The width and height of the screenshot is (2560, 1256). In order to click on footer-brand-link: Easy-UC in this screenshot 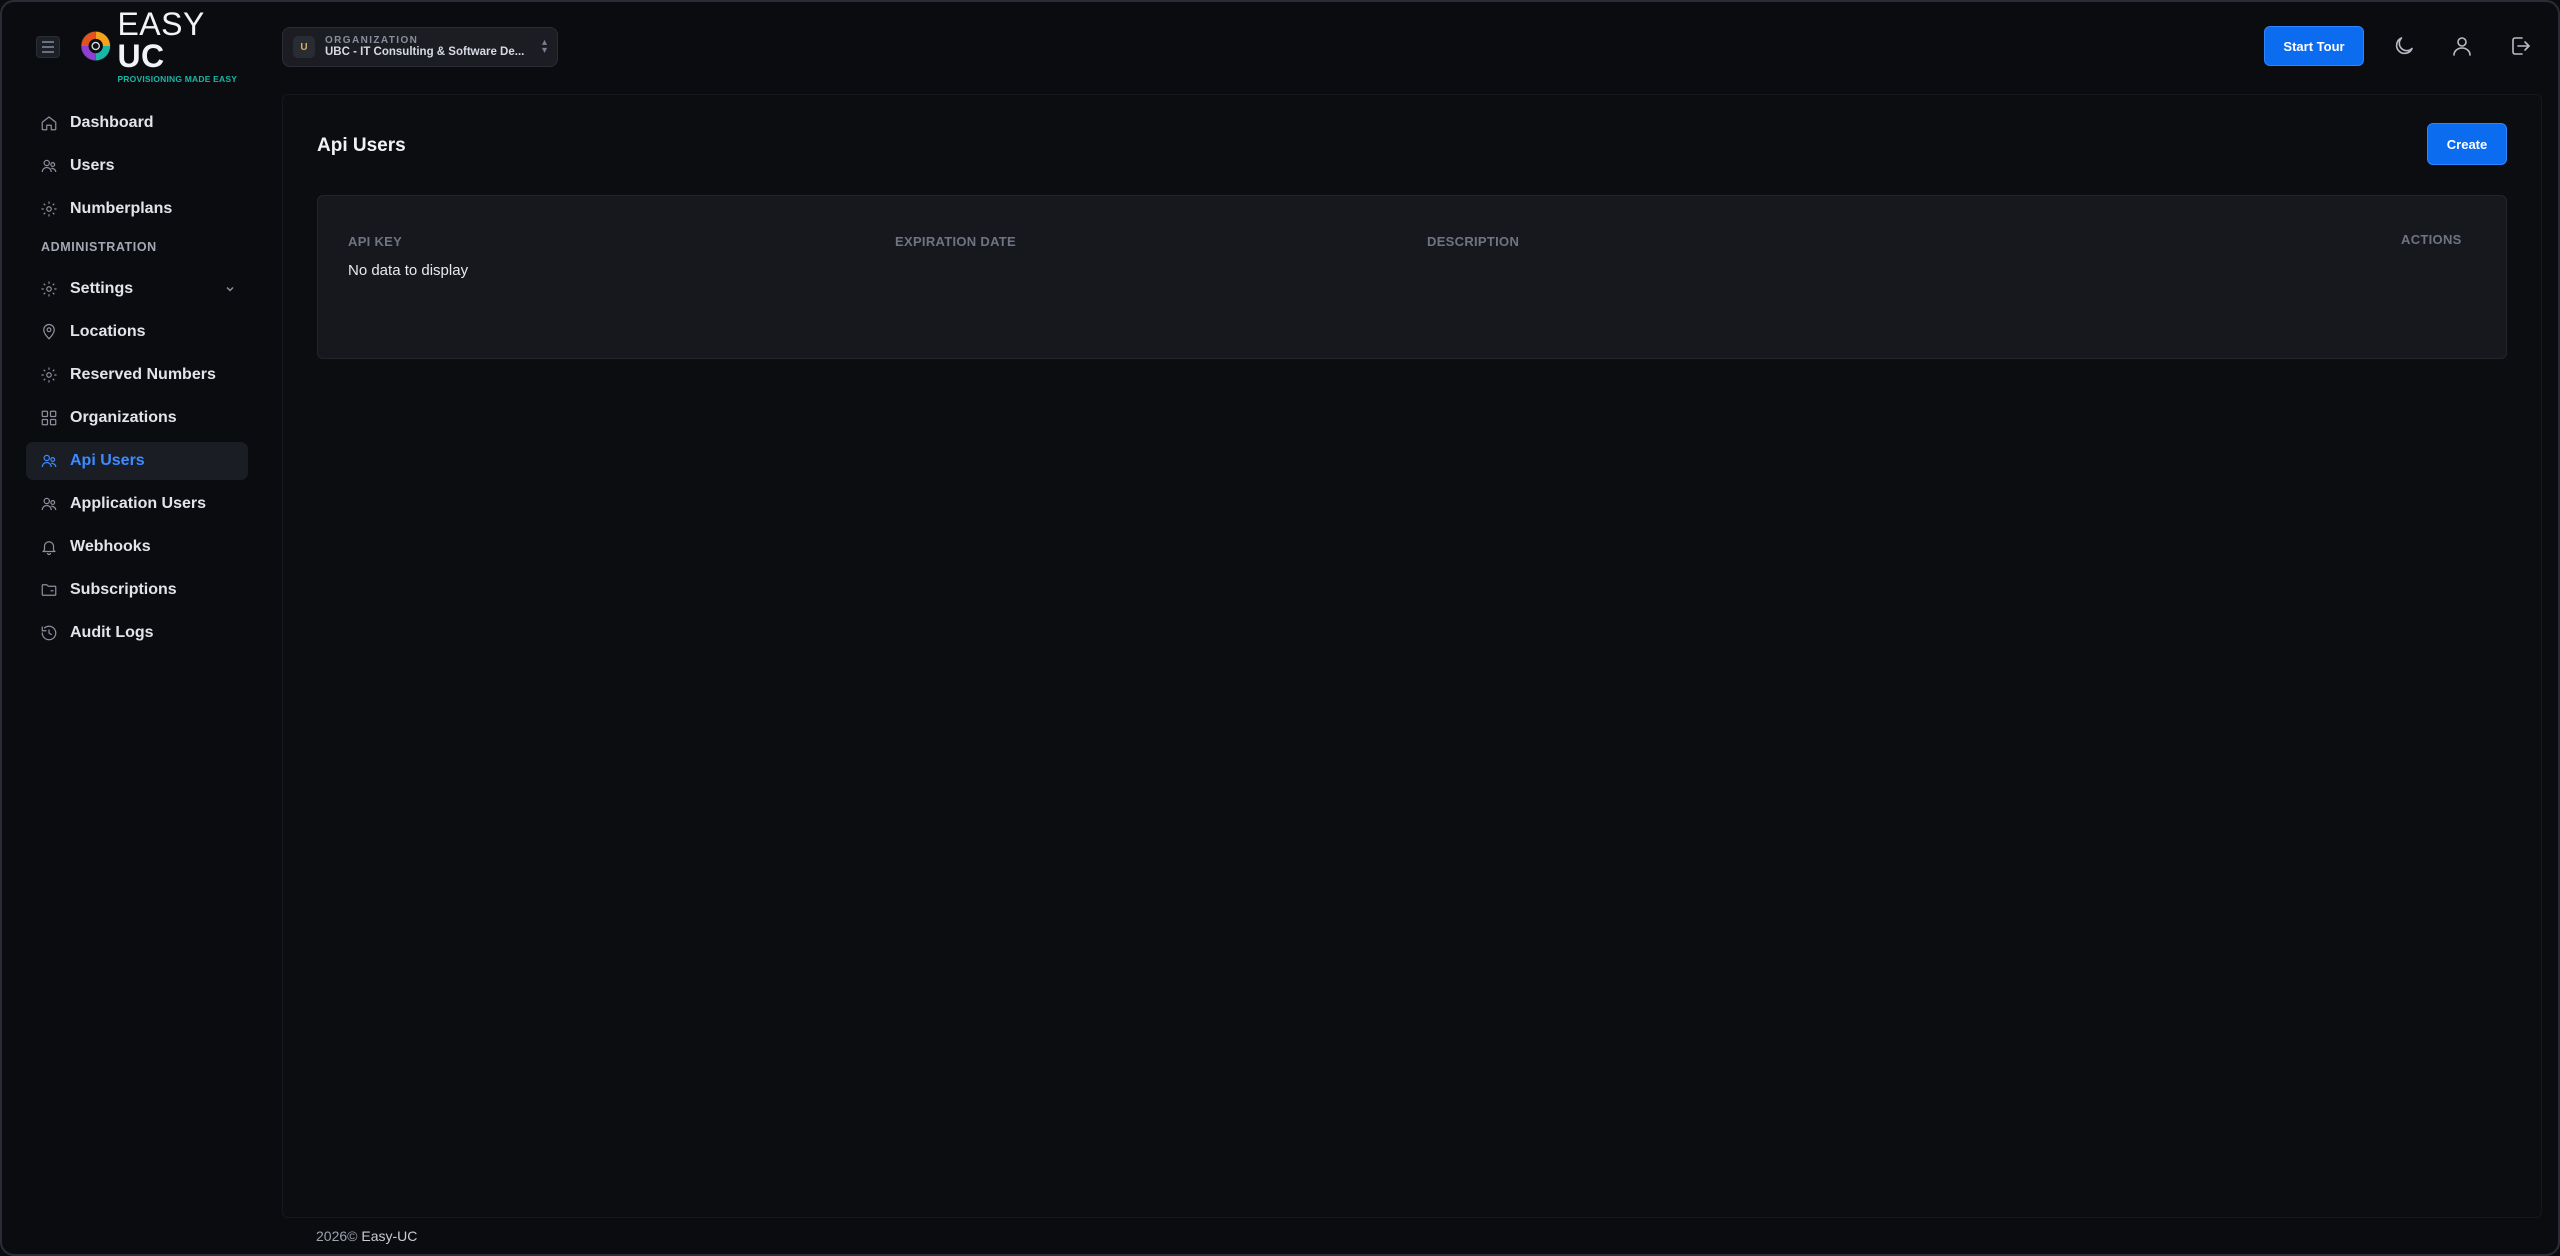, I will do `click(389, 1236)`.